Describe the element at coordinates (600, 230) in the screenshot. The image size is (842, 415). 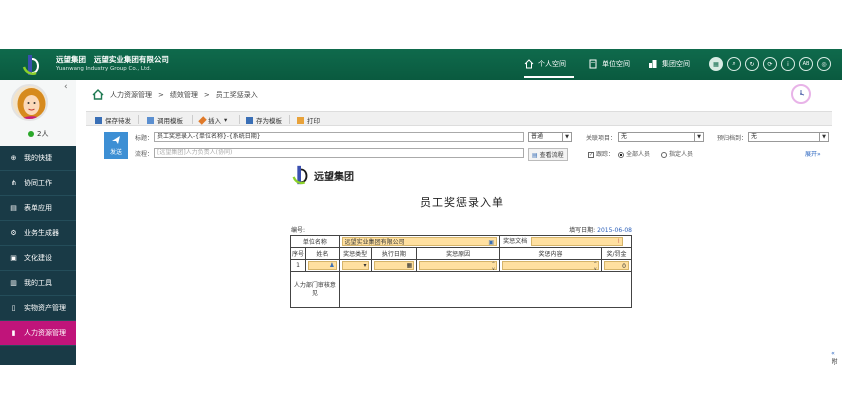
I see `fill-date: 填写日期: 2015-06-08` at that location.